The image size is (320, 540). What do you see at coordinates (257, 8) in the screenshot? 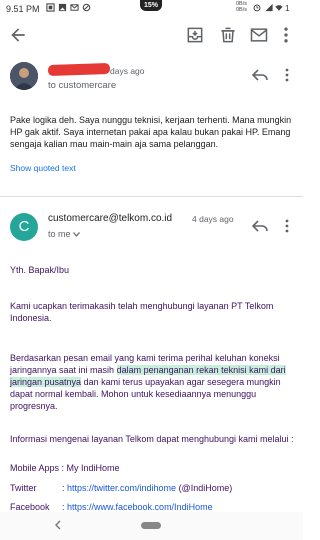
I see `alarm-icon` at bounding box center [257, 8].